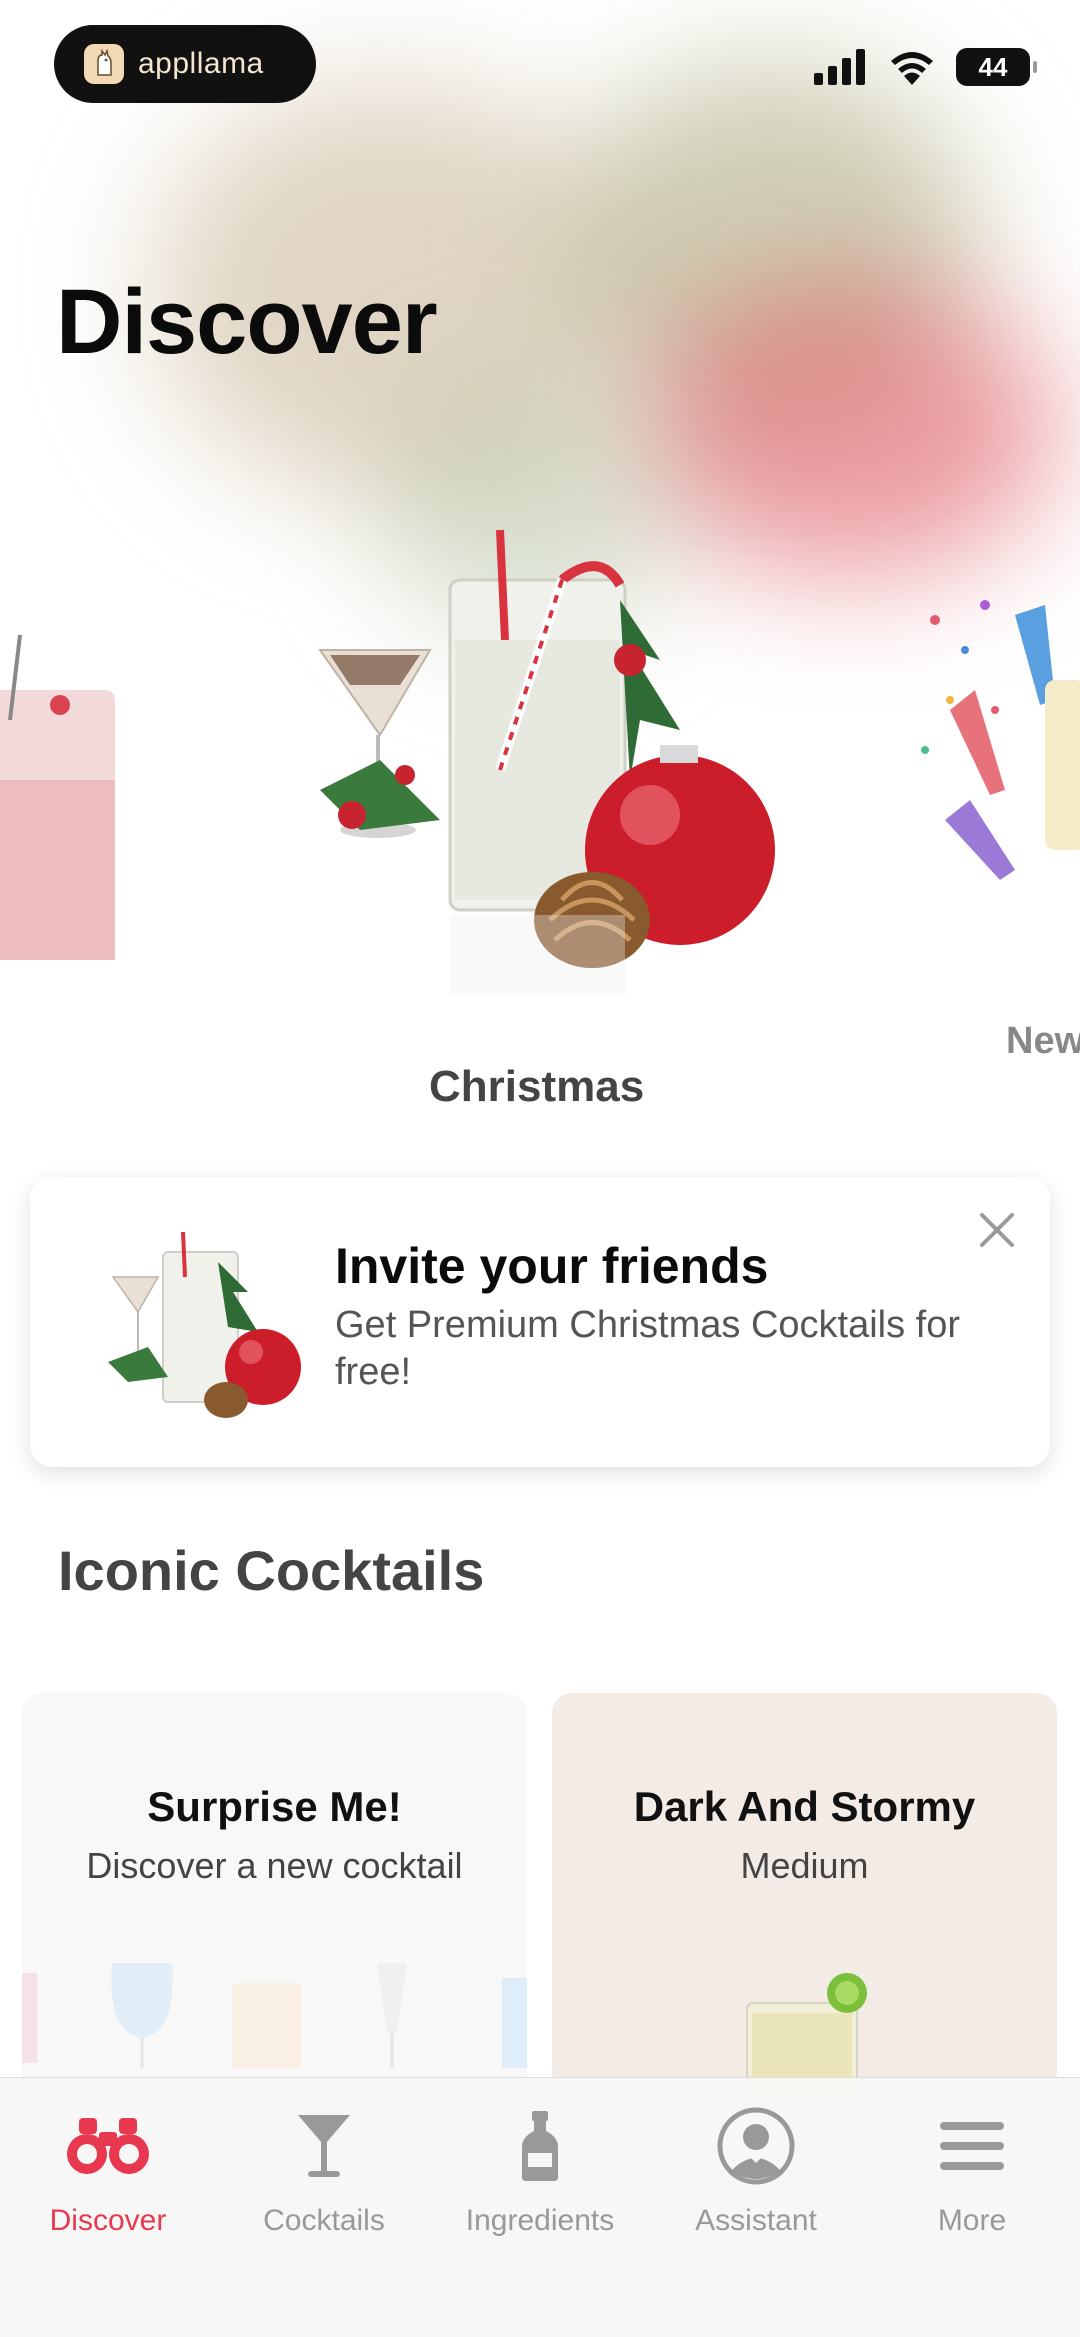  What do you see at coordinates (324, 2146) in the screenshot?
I see `cocktail-glass-icon` at bounding box center [324, 2146].